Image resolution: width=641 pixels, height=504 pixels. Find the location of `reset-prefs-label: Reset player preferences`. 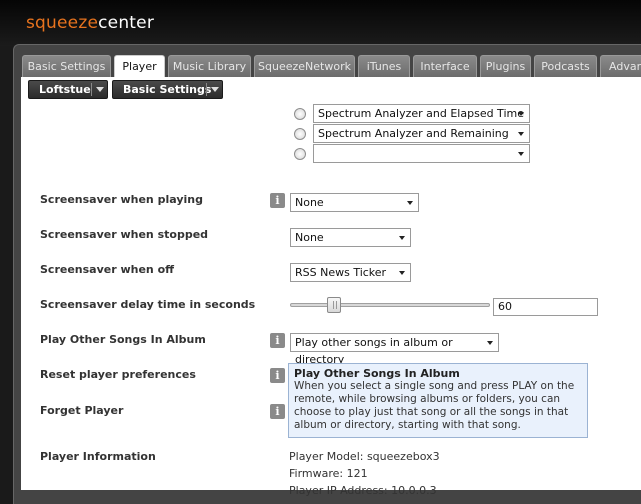

reset-prefs-label: Reset player preferences is located at coordinates (118, 374).